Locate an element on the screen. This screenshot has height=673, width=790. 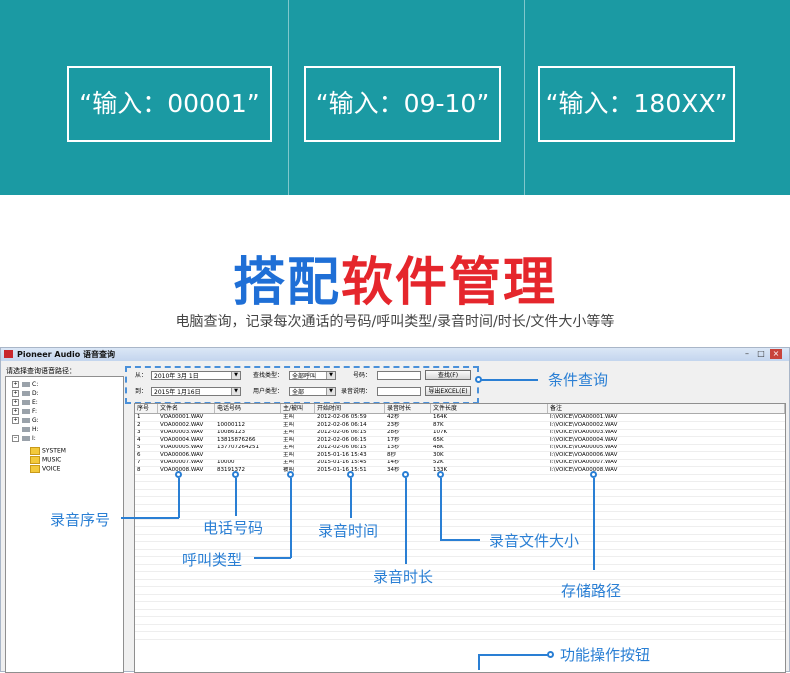
table-cell: 65K is located at coordinates (438, 439).